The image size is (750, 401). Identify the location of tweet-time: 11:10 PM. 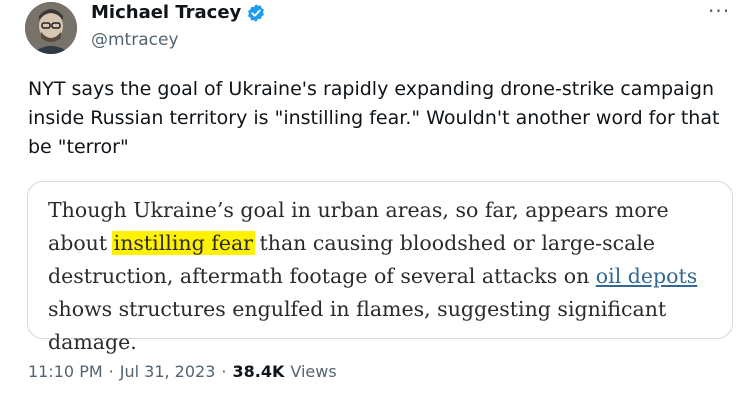
(65, 371).